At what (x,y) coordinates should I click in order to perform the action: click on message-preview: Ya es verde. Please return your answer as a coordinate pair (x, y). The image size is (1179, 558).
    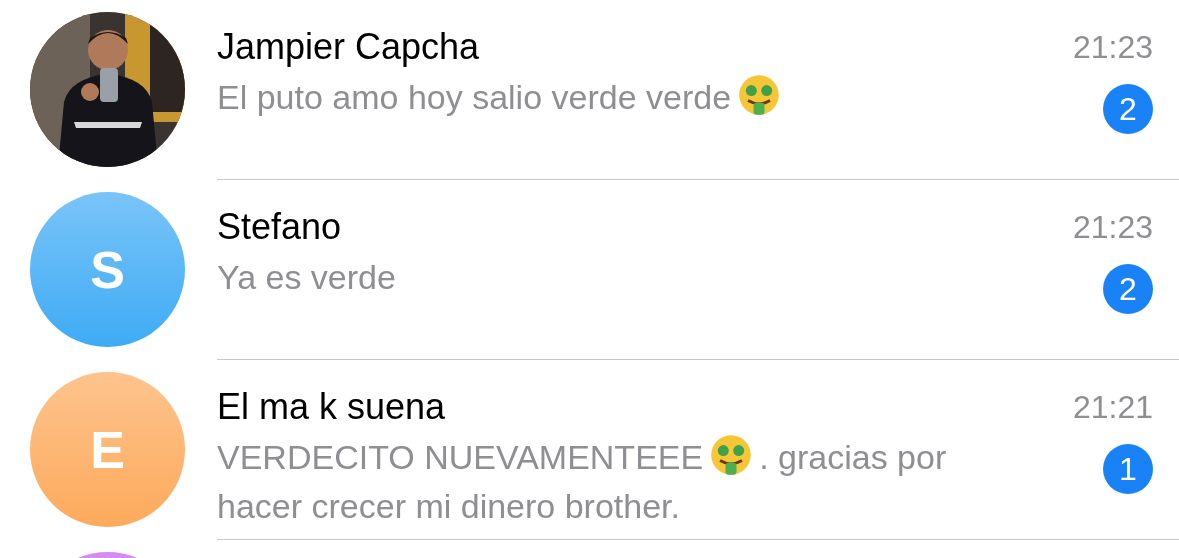
    Looking at the image, I should click on (307, 277).